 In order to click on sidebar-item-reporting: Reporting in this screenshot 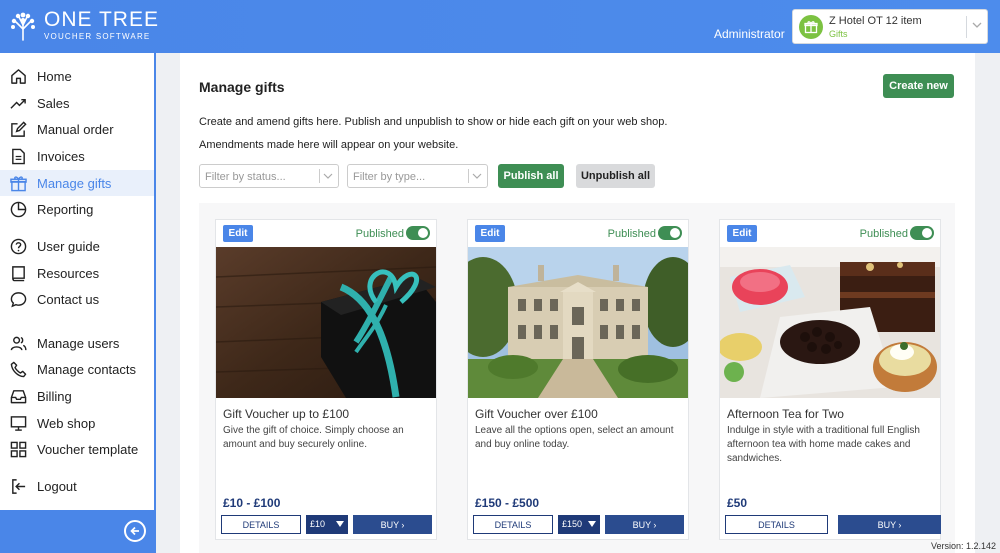, I will do `click(77, 209)`.